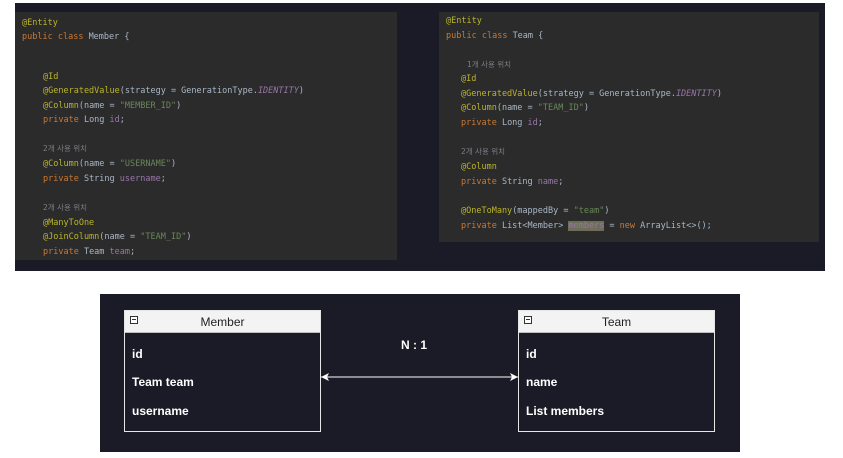  I want to click on team-entity: Team id name List members, so click(616, 371).